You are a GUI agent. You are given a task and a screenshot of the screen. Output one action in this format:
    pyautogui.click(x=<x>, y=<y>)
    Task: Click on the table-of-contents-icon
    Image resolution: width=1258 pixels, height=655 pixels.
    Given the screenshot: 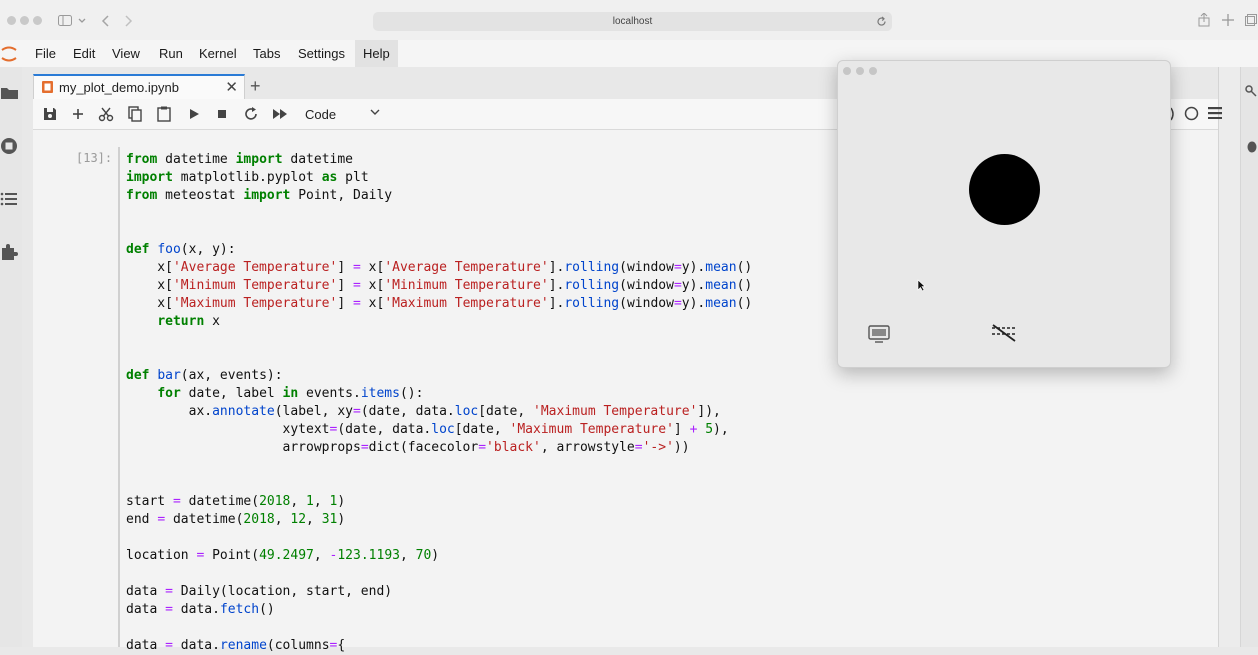 What is the action you would take?
    pyautogui.click(x=10, y=199)
    